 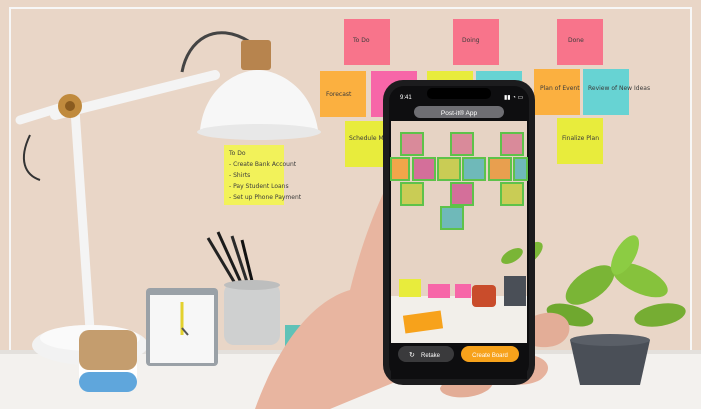 I want to click on create-board-button: Create Board, so click(x=490, y=354).